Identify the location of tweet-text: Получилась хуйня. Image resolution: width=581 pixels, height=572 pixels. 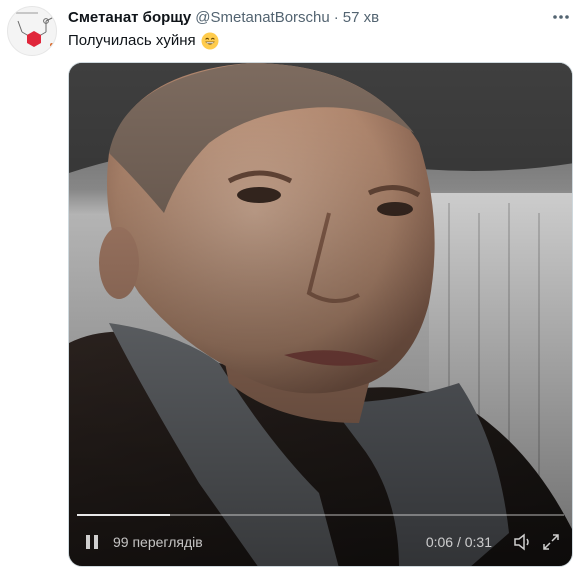
(143, 41).